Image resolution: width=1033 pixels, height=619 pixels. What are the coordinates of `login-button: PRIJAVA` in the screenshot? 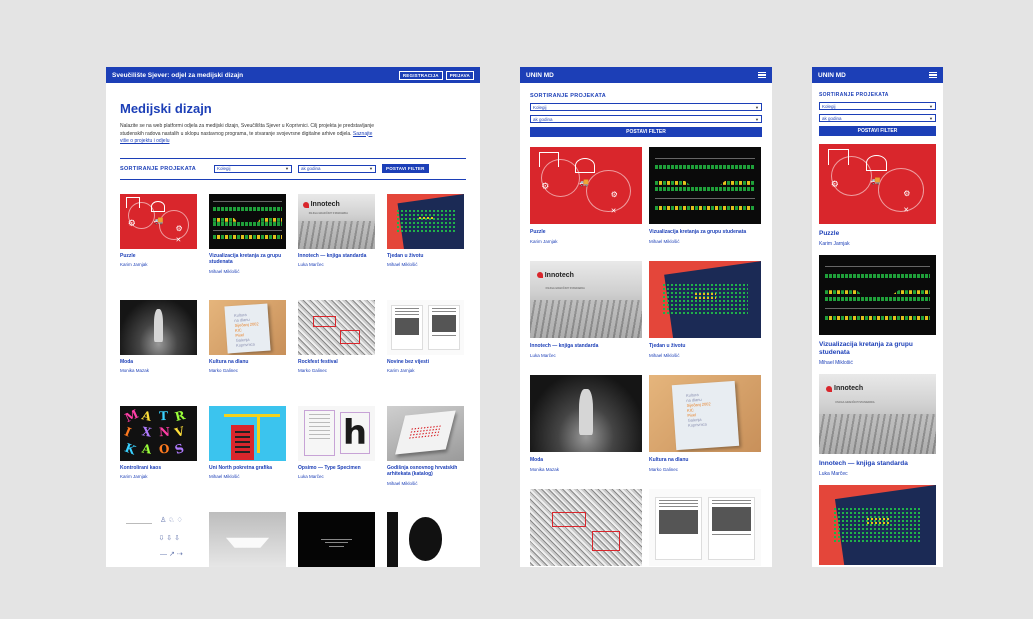 It's located at (459, 75).